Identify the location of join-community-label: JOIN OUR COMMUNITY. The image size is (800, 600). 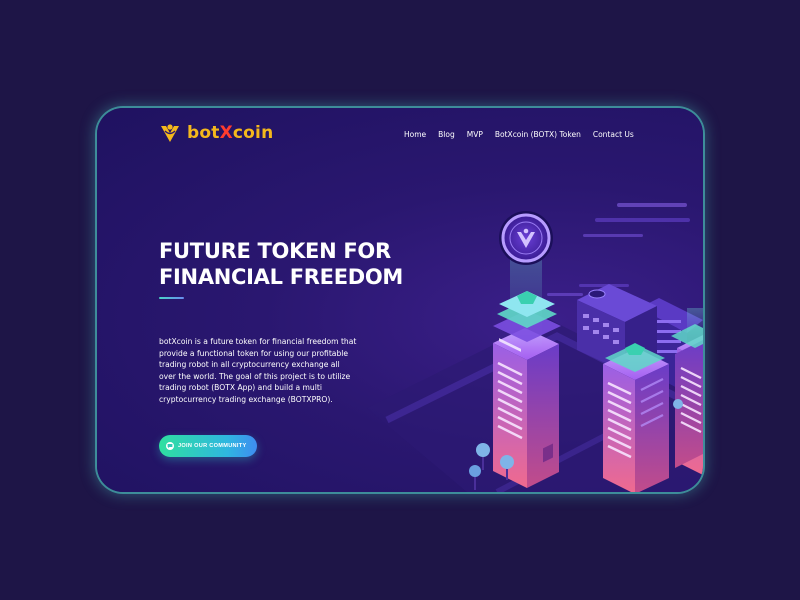
(212, 446).